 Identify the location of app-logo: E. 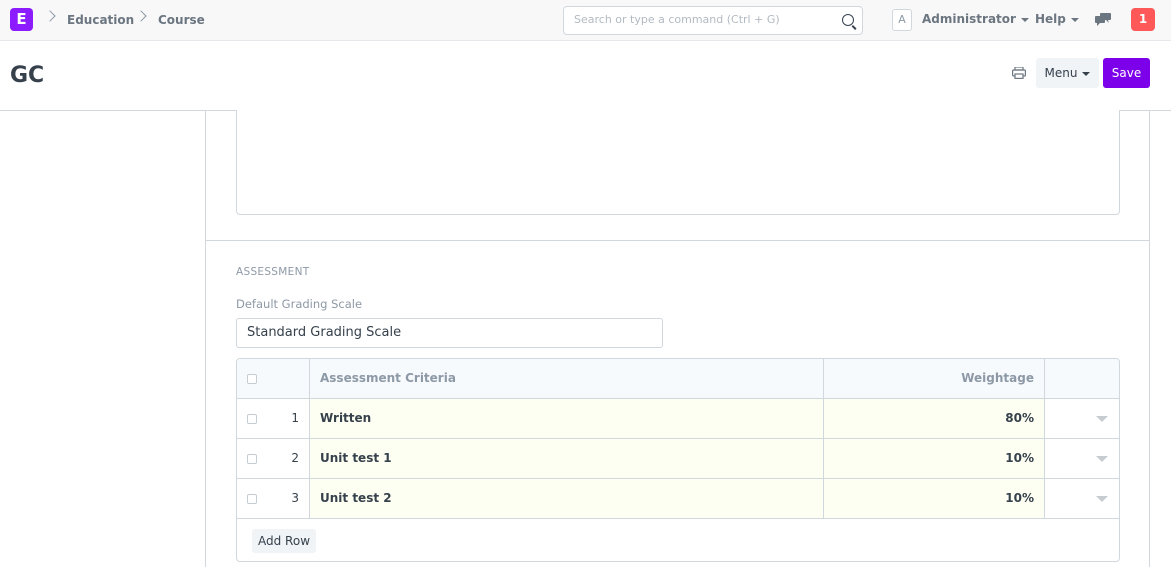
(21, 19).